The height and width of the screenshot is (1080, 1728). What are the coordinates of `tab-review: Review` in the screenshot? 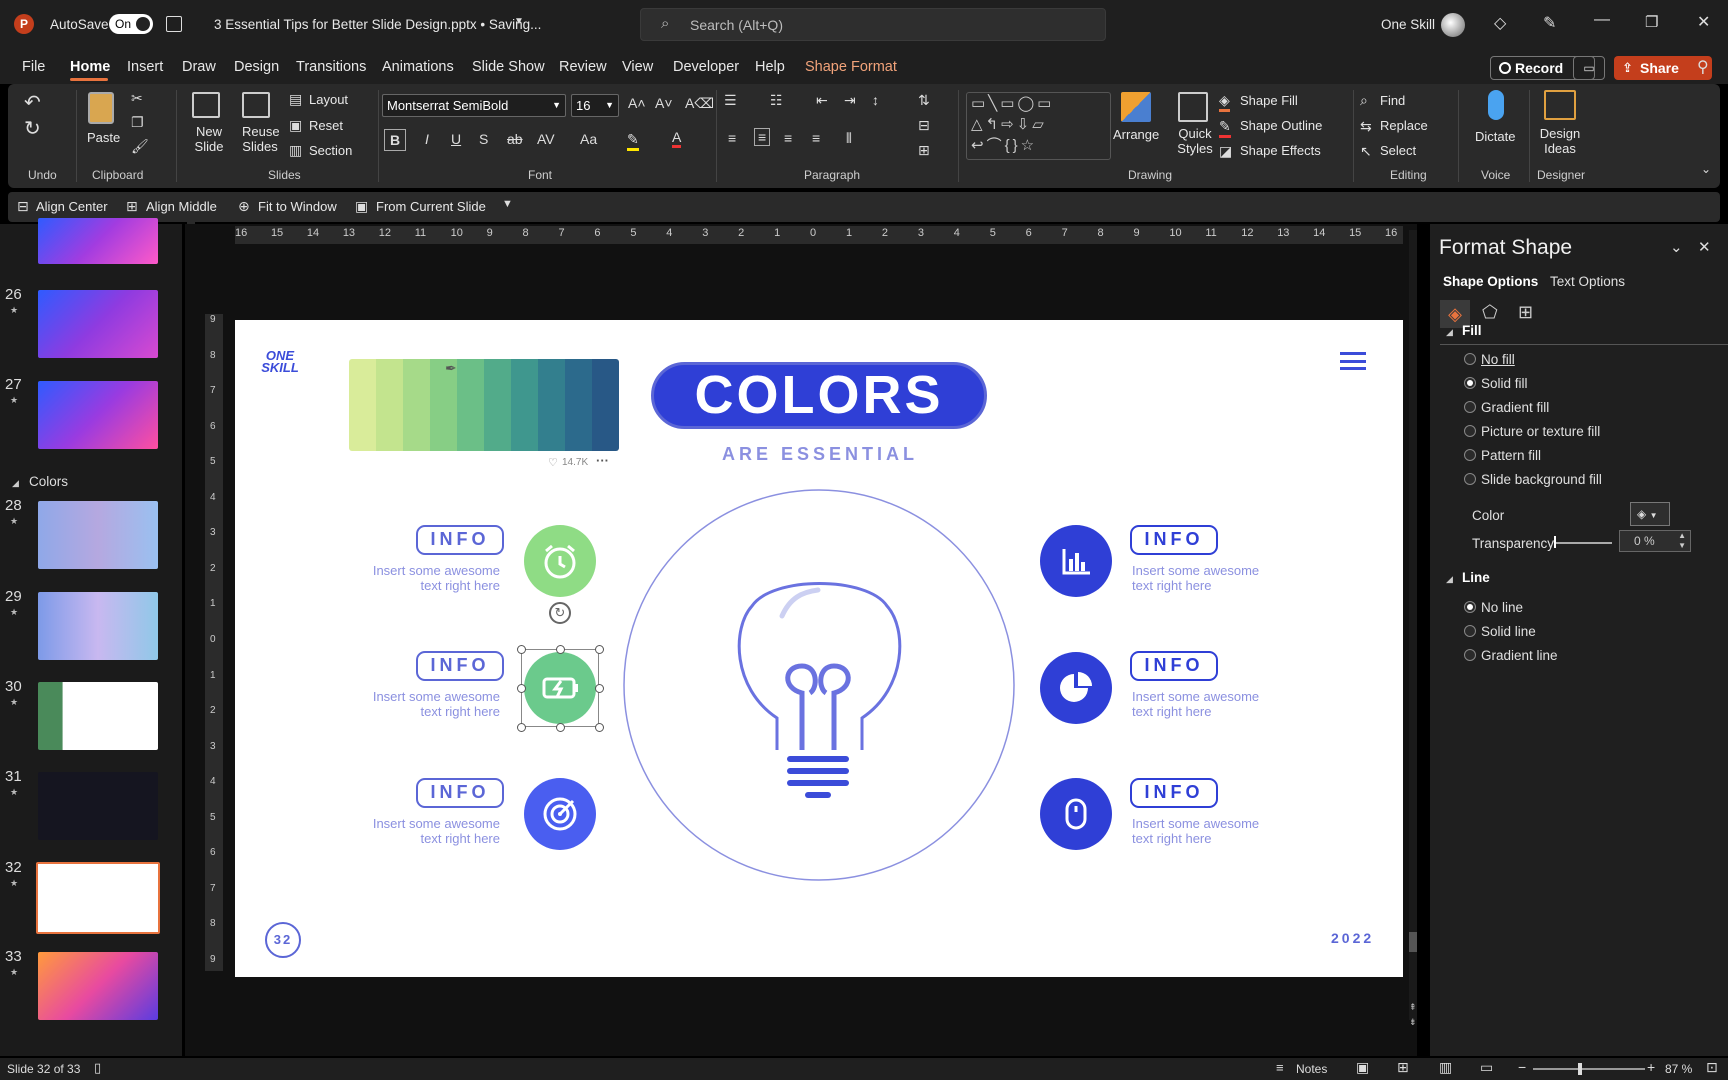 It's located at (583, 67).